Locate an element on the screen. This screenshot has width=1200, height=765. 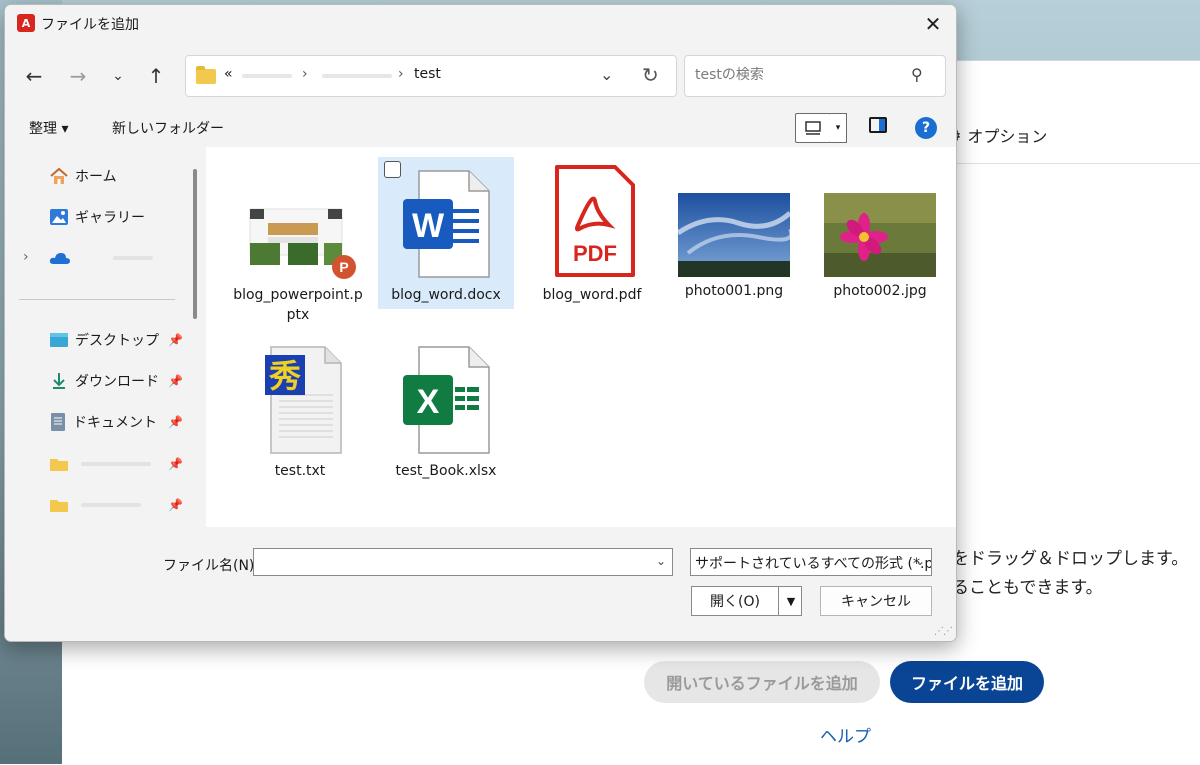
file-item-pdf: PDF blog_word.pdf is located at coordinates (592, 233).